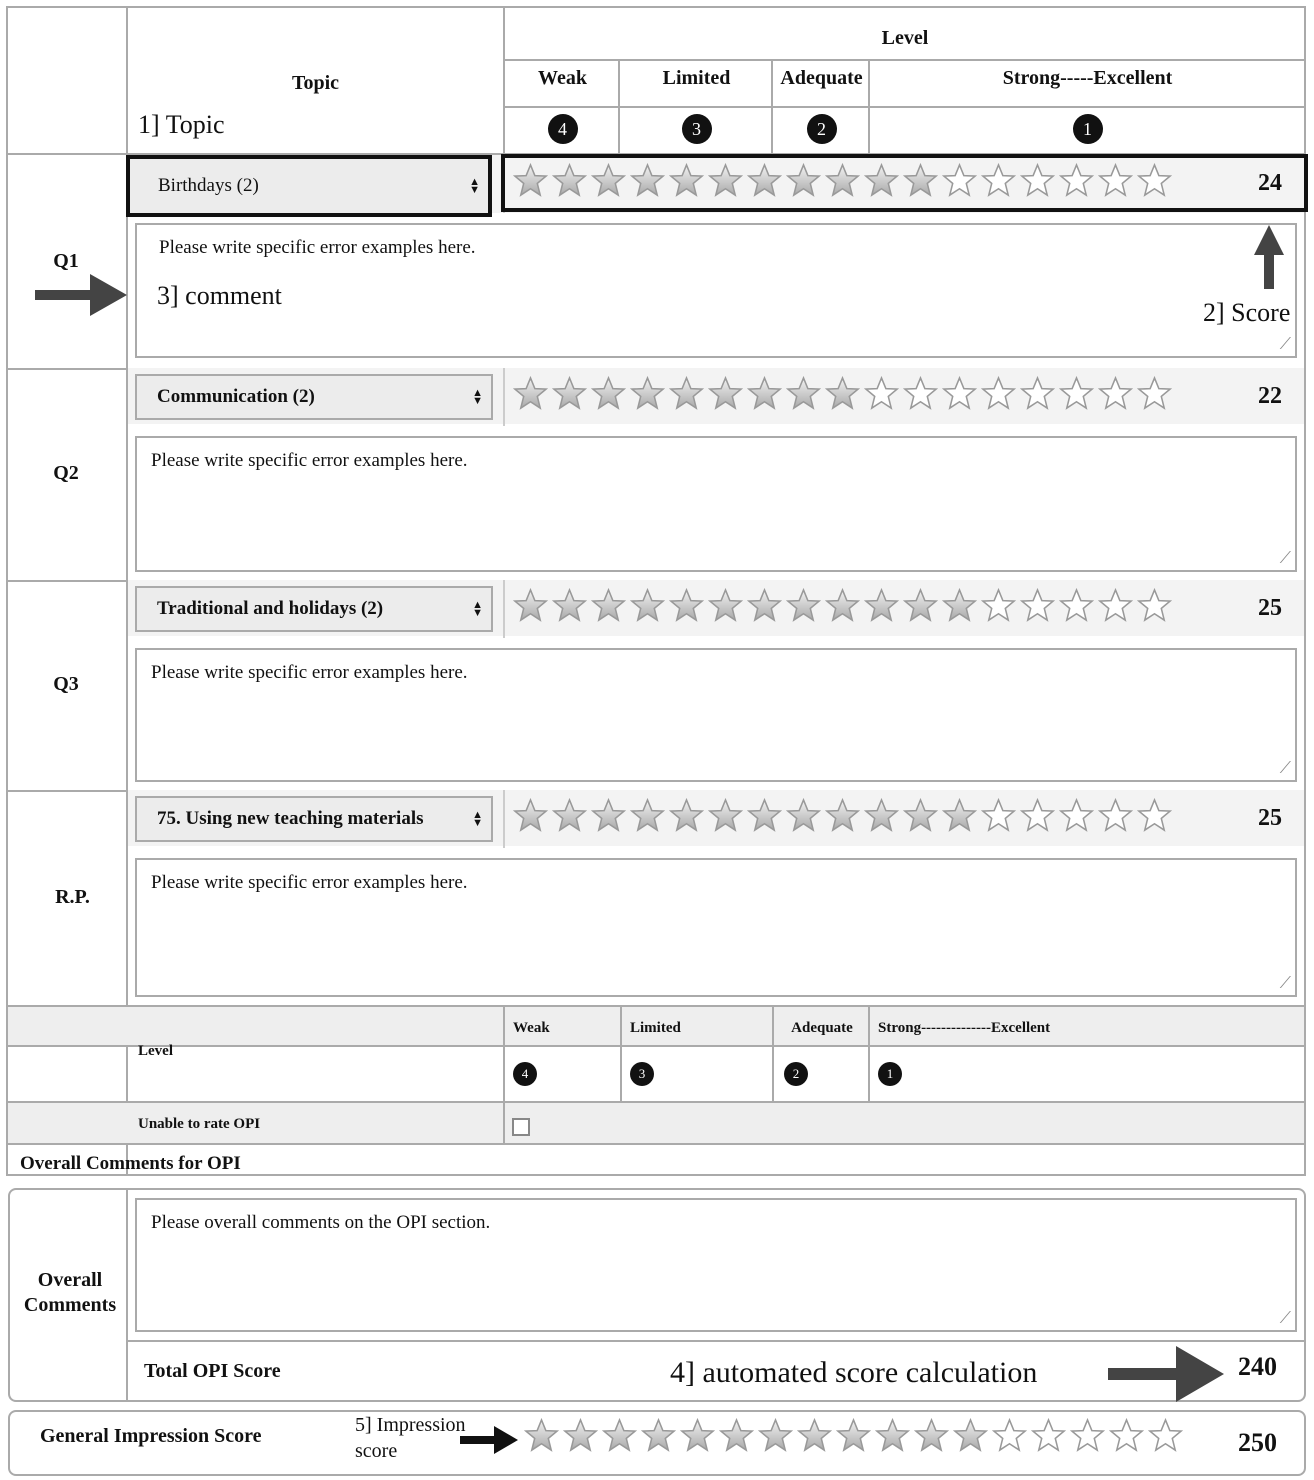 This screenshot has width=1314, height=1480. I want to click on topic-select: Birthdays (2) ▲ ▼, so click(309, 186).